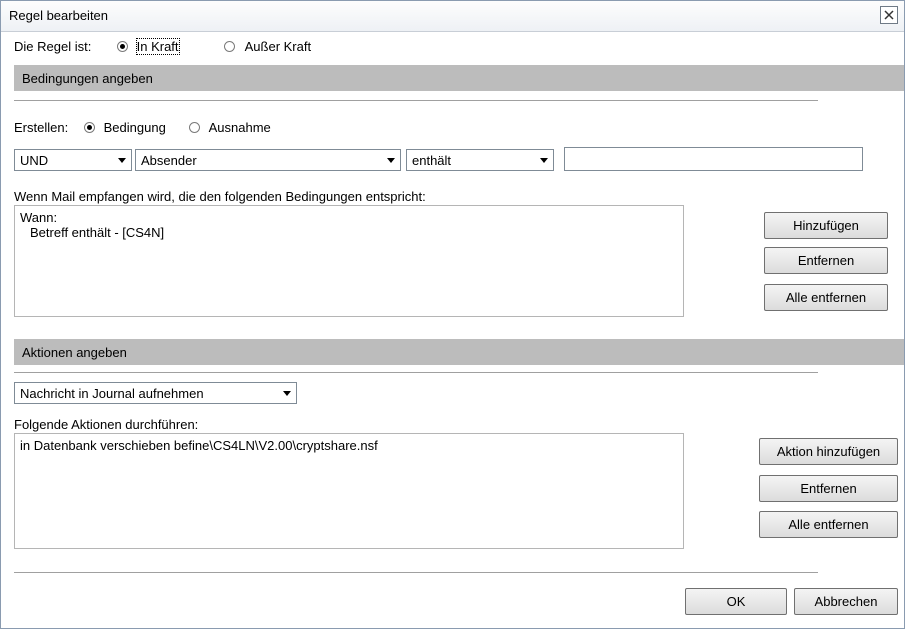  What do you see at coordinates (34, 160) in the screenshot?
I see `operator-value: UND` at bounding box center [34, 160].